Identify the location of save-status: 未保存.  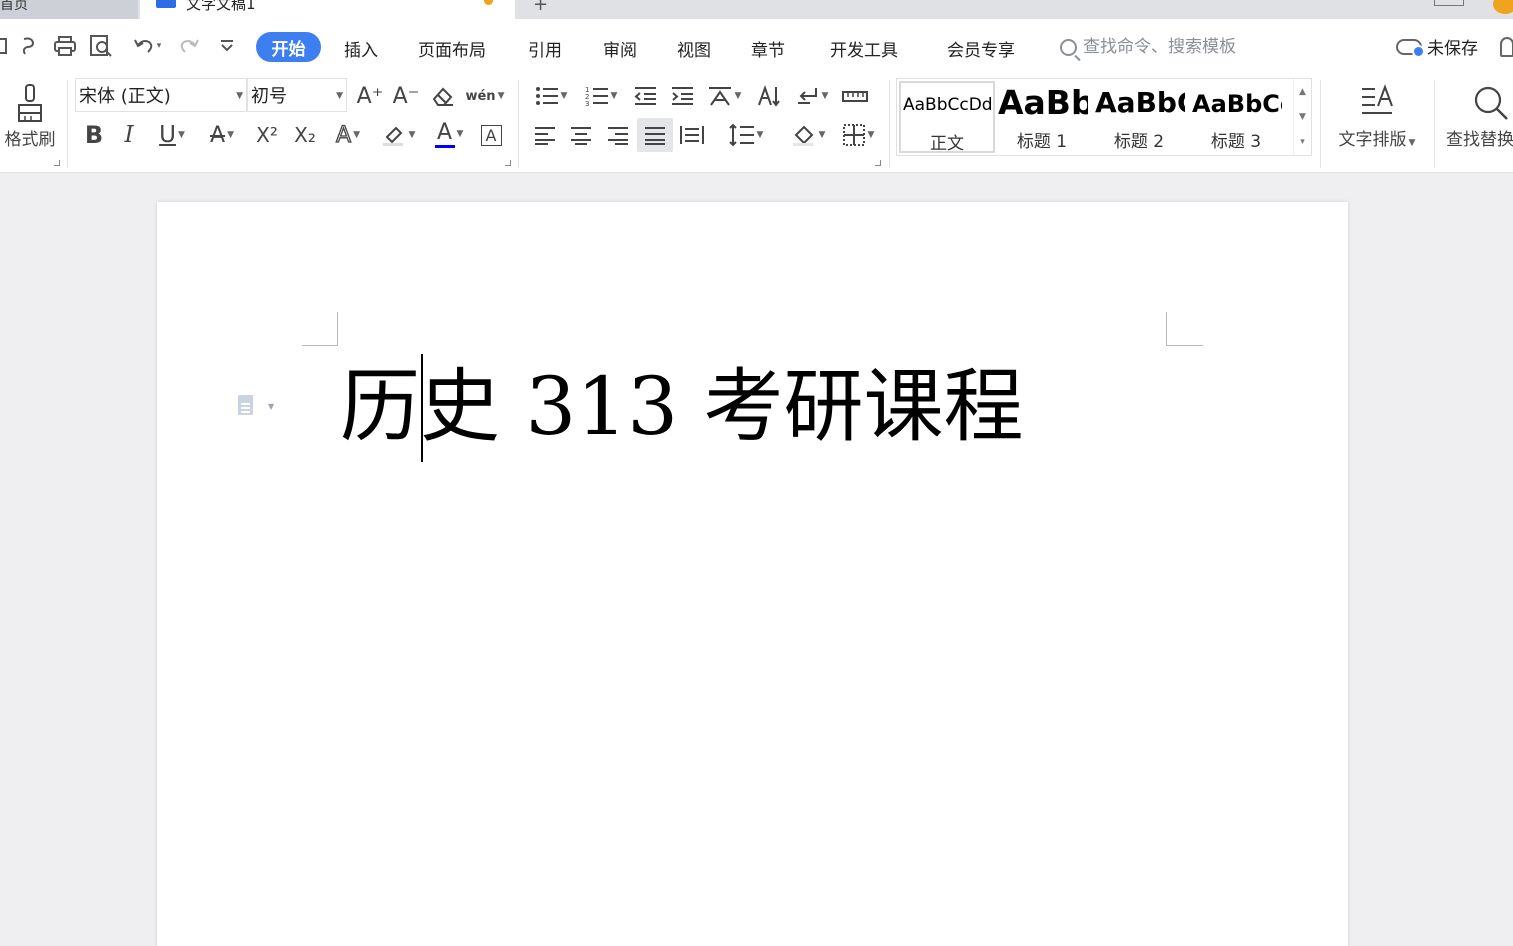
(1437, 46).